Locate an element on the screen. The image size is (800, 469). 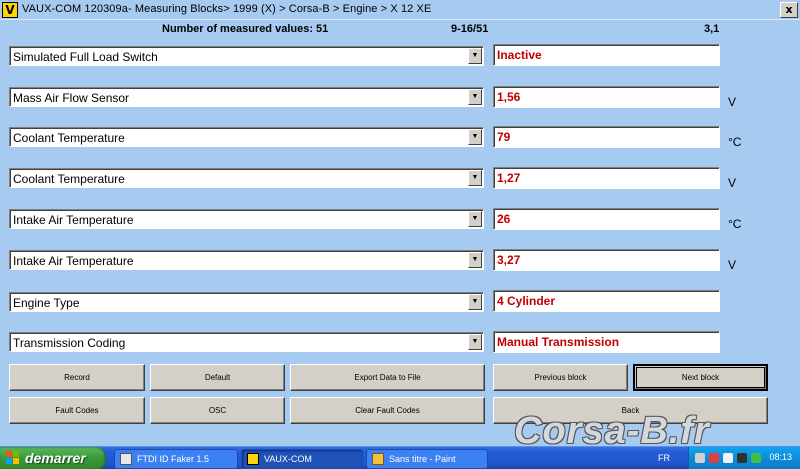
measurement-value-text: 3,27 is located at coordinates (509, 260).